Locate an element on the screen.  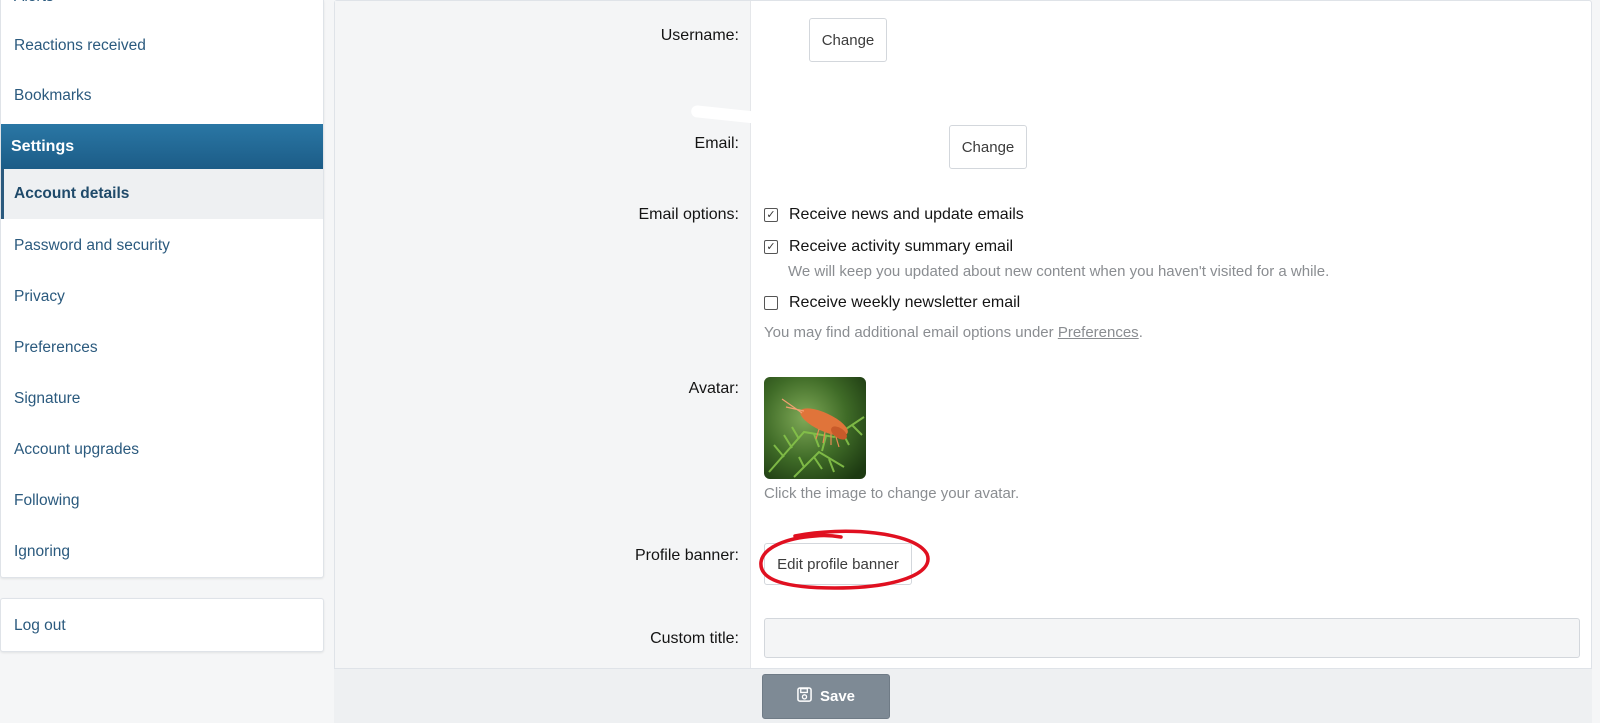
preferences-link: Preferences is located at coordinates (1098, 332).